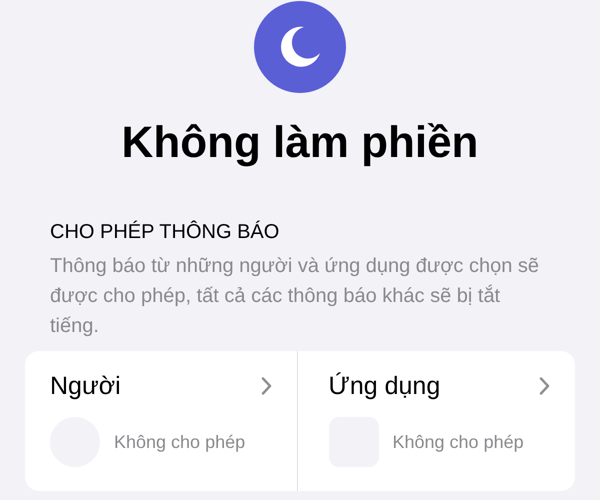  I want to click on section-header: CHO PHÉP THÔNG BÁO, so click(165, 232).